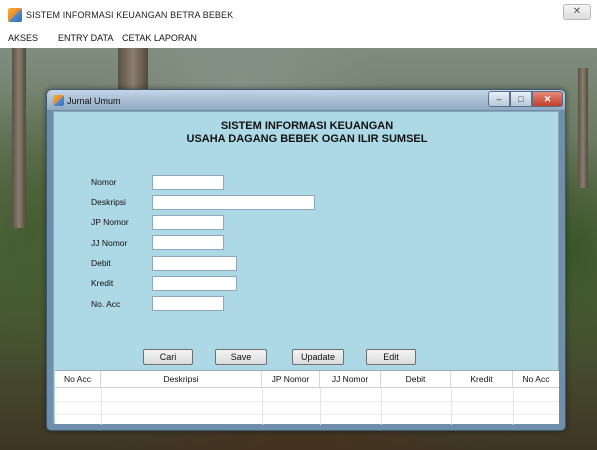  What do you see at coordinates (577, 12) in the screenshot?
I see `app-close-button: ✕` at bounding box center [577, 12].